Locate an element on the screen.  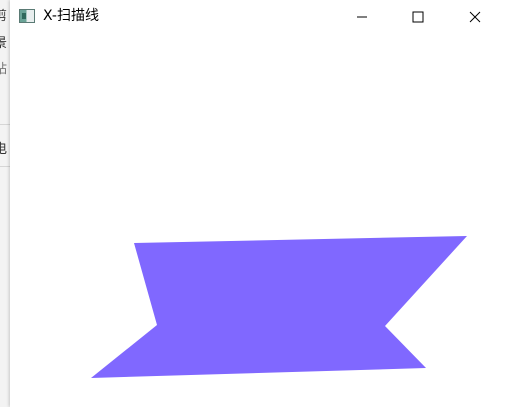
close-button is located at coordinates (475, 16).